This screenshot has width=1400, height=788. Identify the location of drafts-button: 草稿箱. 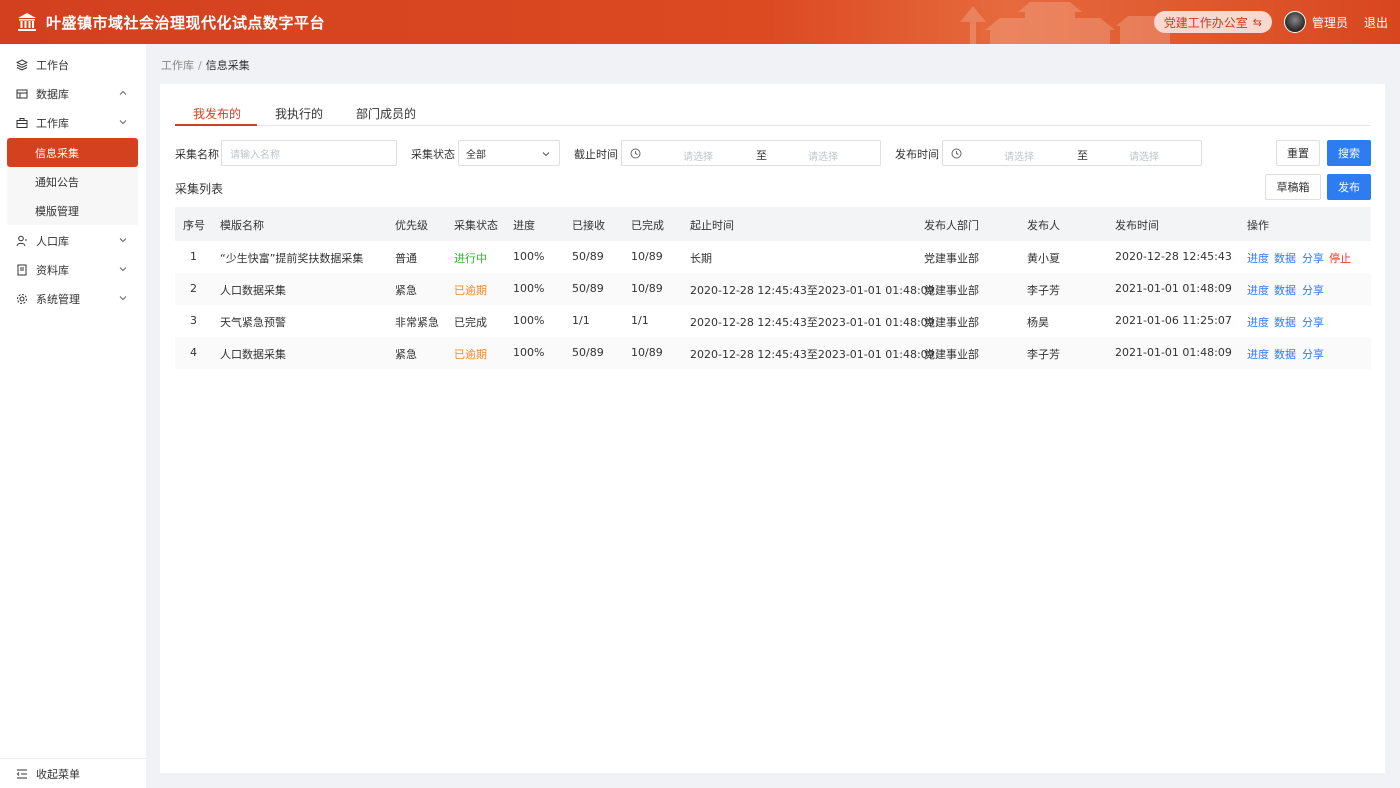
(1293, 187).